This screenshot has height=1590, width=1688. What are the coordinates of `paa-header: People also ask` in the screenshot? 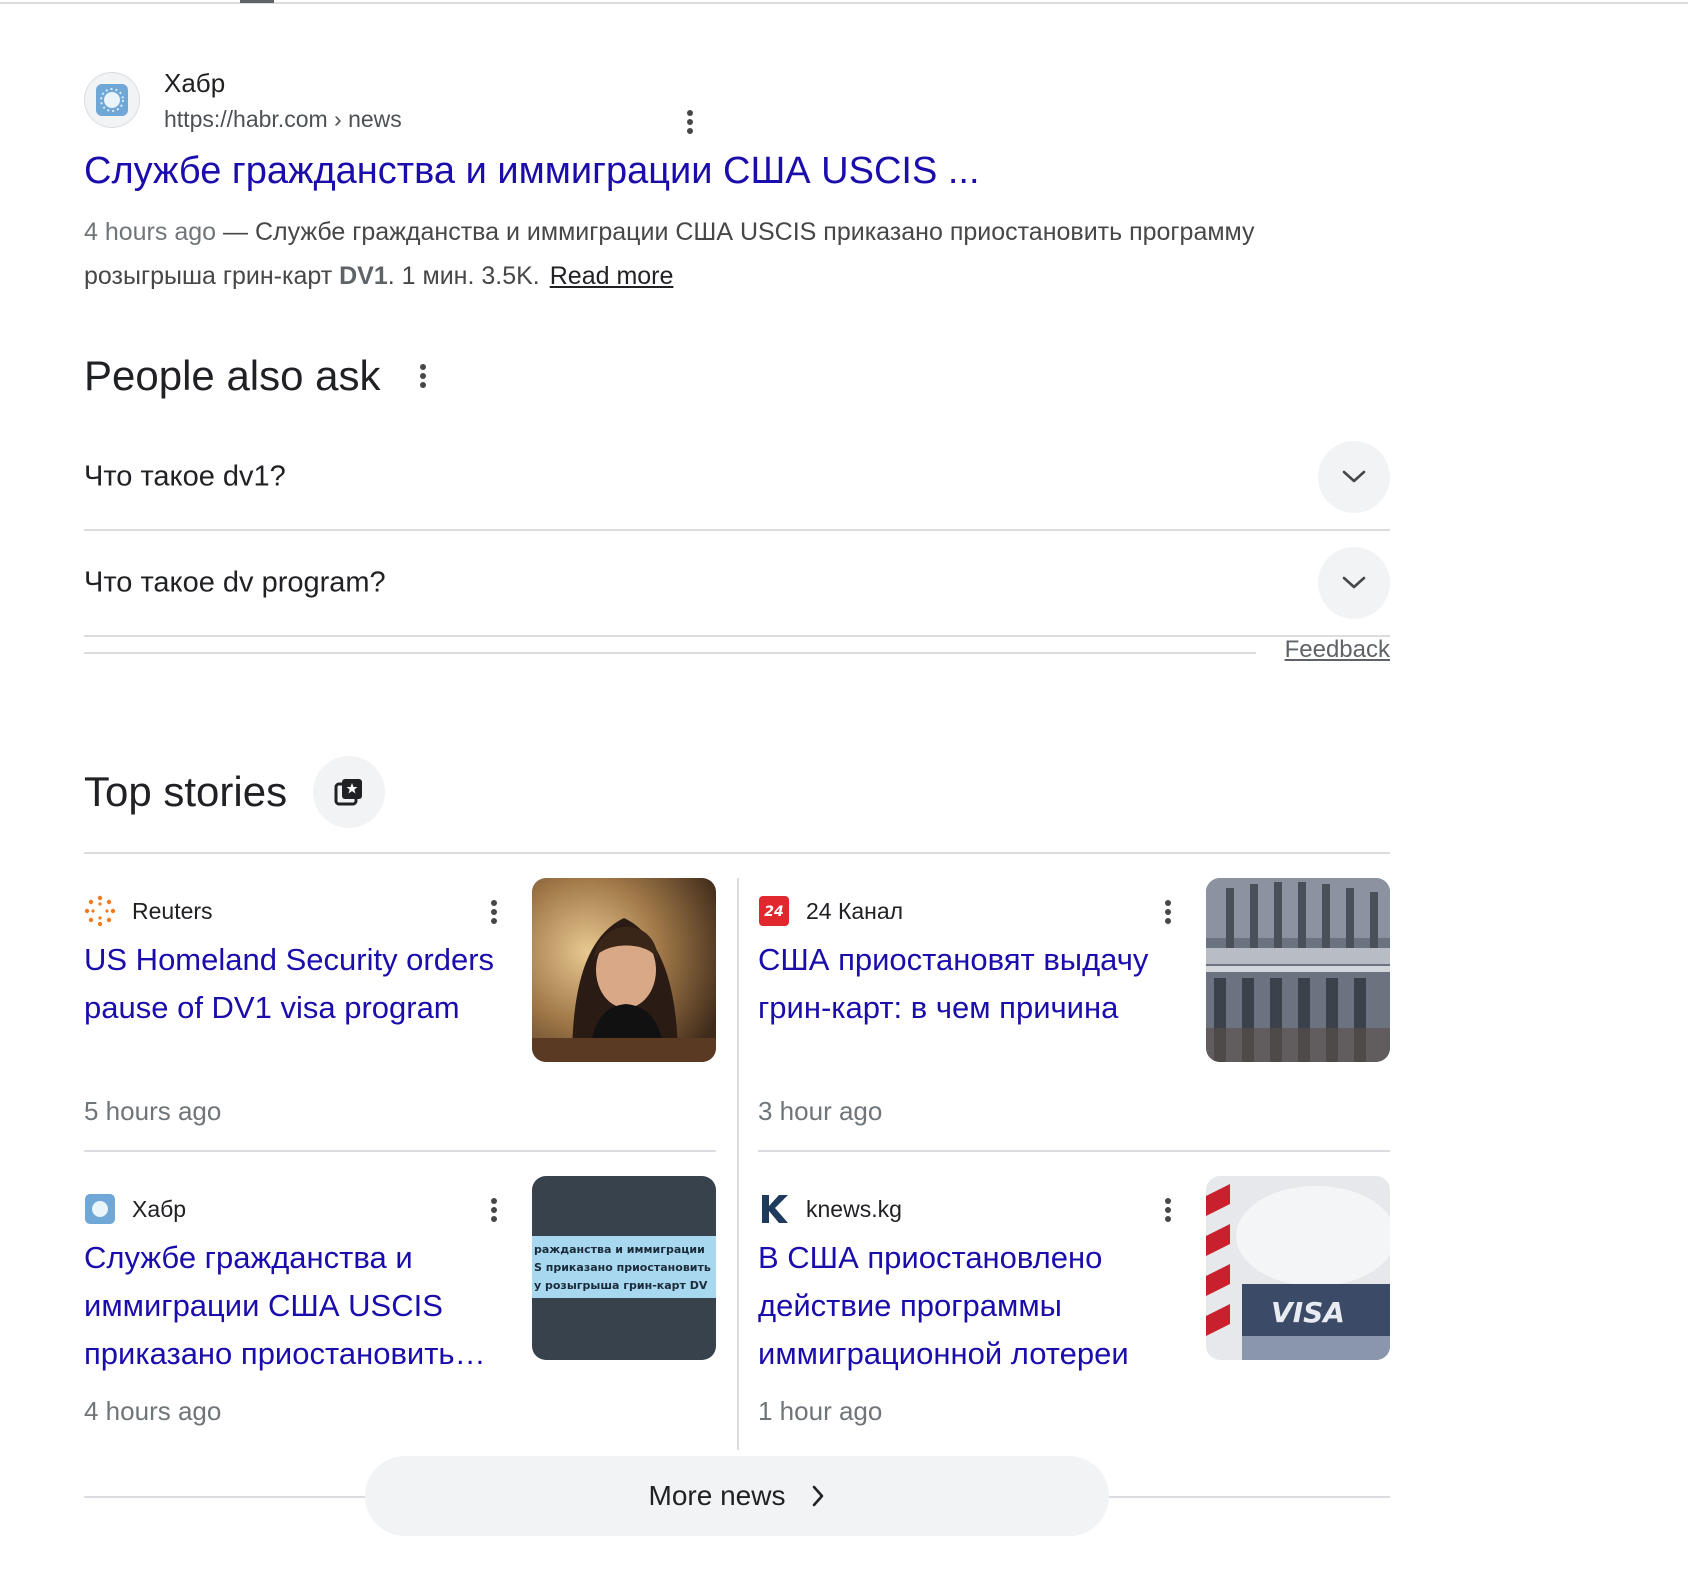 It's located at (259, 376).